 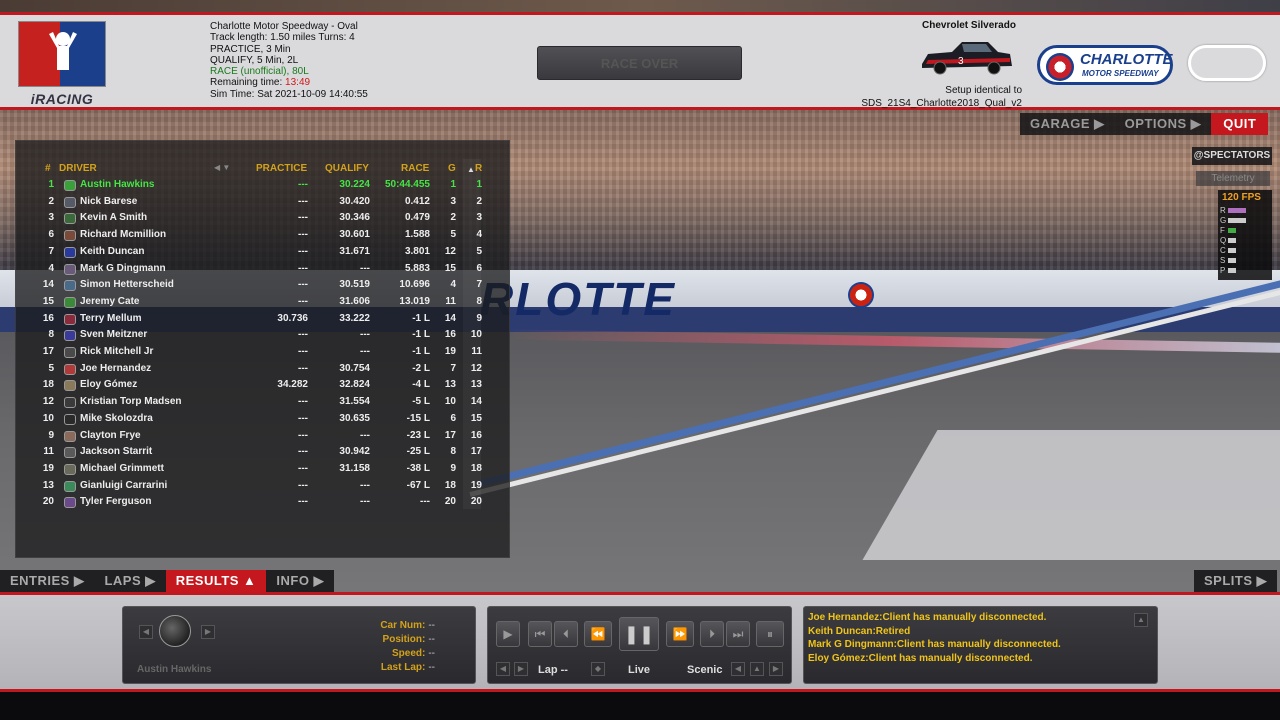 What do you see at coordinates (263, 369) in the screenshot?
I see `result-row: 5 Joe Hernandez --- 30.754 -2 L 7 12` at bounding box center [263, 369].